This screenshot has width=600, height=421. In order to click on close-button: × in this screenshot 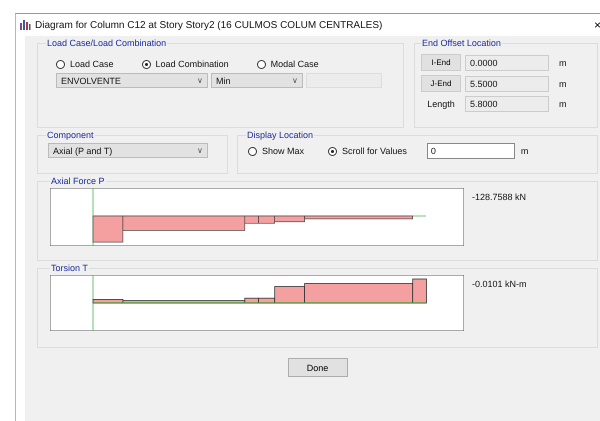, I will do `click(597, 25)`.